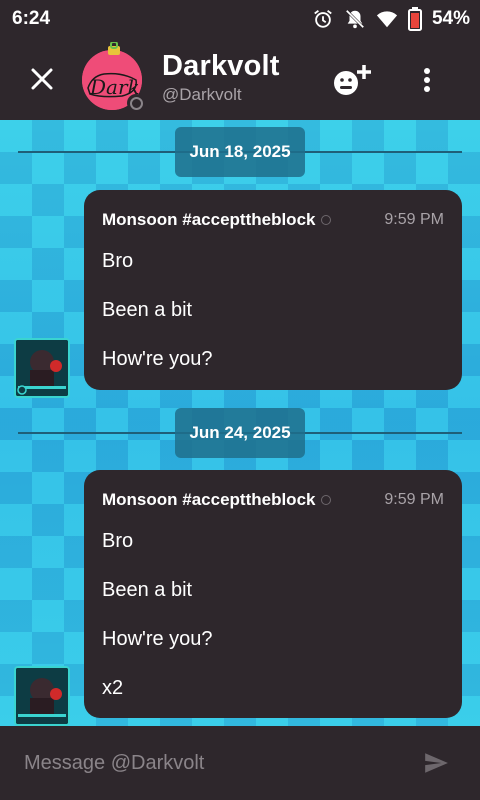  What do you see at coordinates (113, 688) in the screenshot?
I see `message-text: x2` at bounding box center [113, 688].